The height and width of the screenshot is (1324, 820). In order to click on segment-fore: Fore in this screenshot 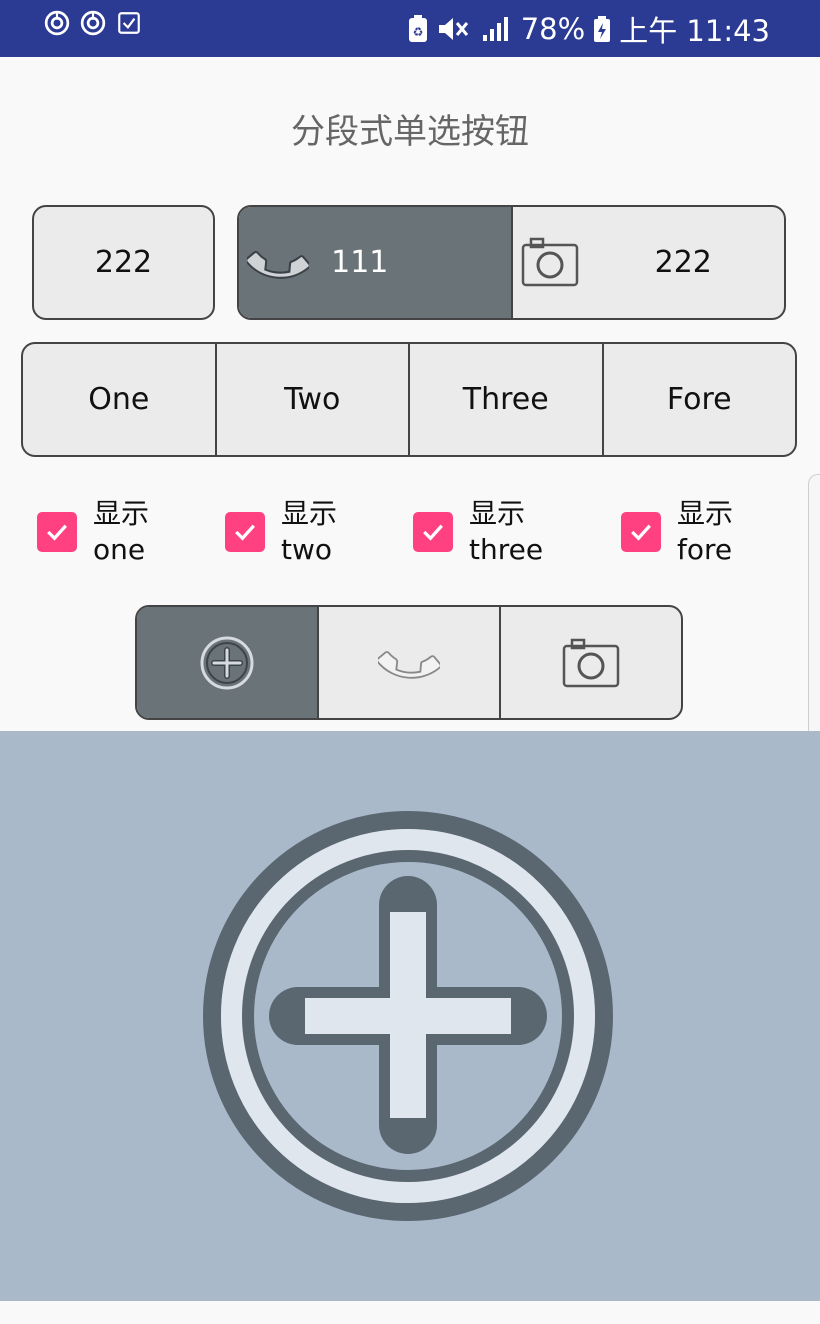, I will do `click(698, 399)`.